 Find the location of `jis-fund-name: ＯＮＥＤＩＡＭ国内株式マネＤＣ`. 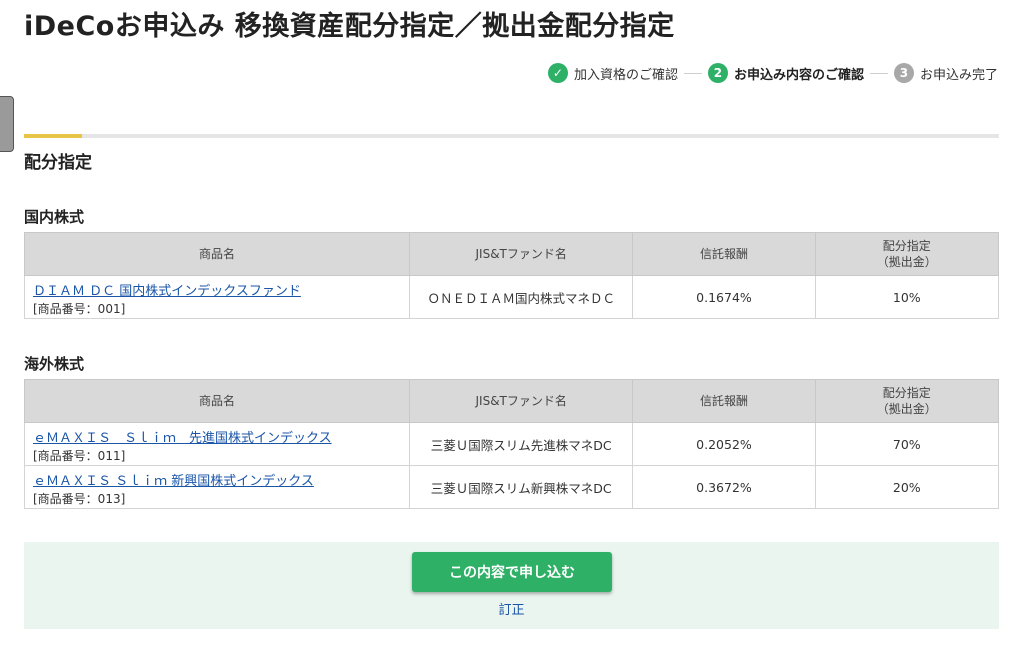

jis-fund-name: ＯＮＥＤＩＡＭ国内株式マネＤＣ is located at coordinates (521, 297).